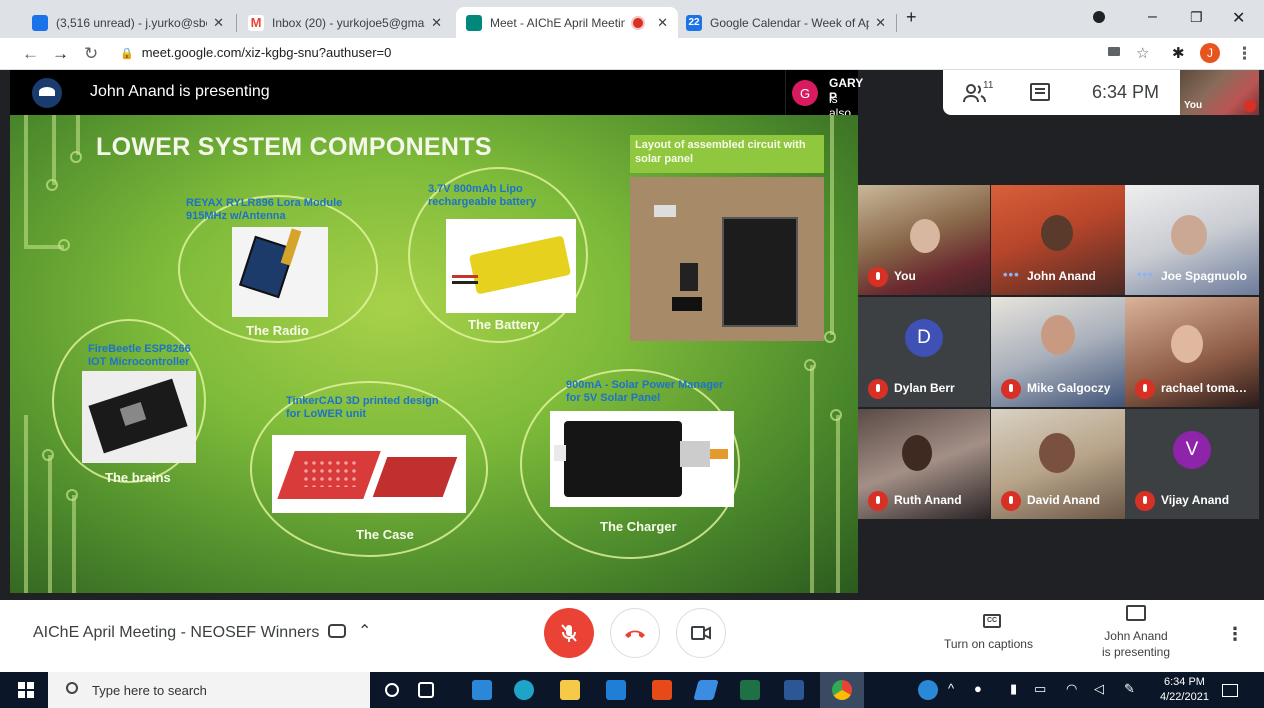 This screenshot has width=1264, height=708. Describe the element at coordinates (47, 93) in the screenshot. I see `presenter-avatar` at that location.